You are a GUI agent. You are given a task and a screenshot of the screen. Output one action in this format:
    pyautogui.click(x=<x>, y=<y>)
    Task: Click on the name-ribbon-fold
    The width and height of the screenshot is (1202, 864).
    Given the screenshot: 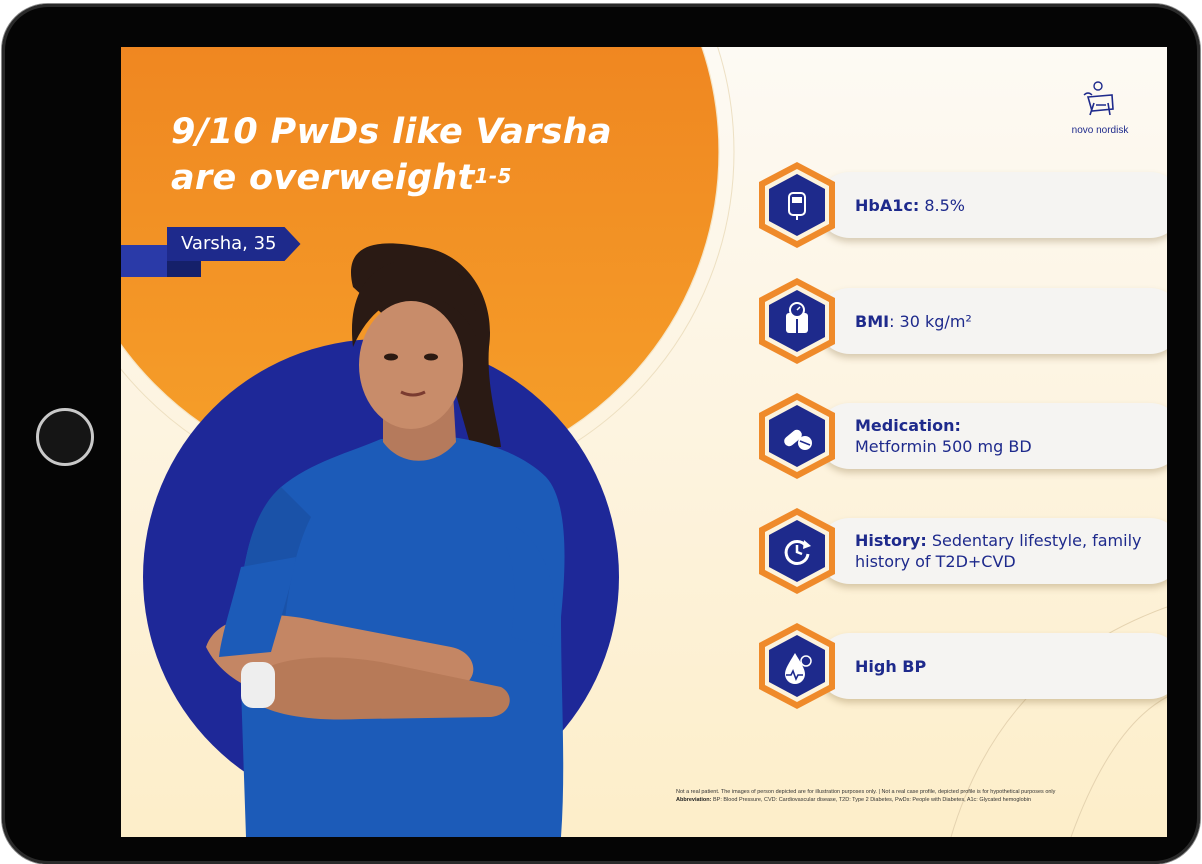 What is the action you would take?
    pyautogui.click(x=184, y=269)
    